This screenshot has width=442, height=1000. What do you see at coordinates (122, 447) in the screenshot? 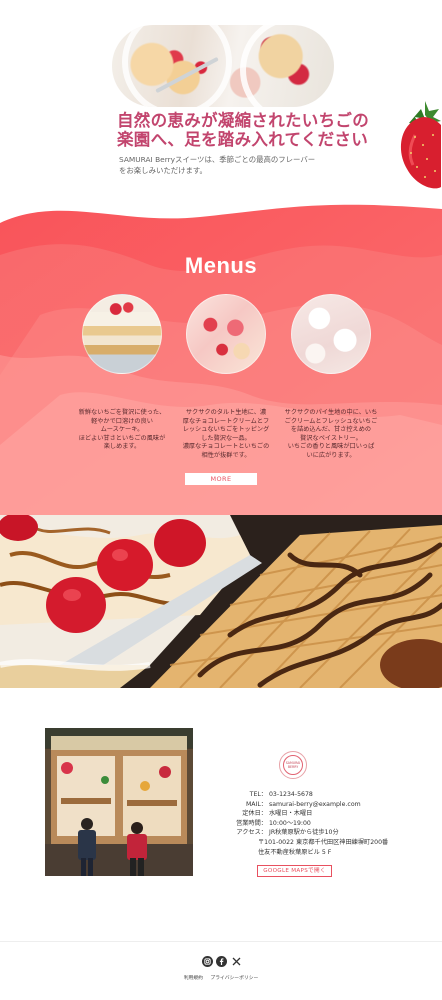
I see `menu-desc-line: 楽しめます。` at bounding box center [122, 447].